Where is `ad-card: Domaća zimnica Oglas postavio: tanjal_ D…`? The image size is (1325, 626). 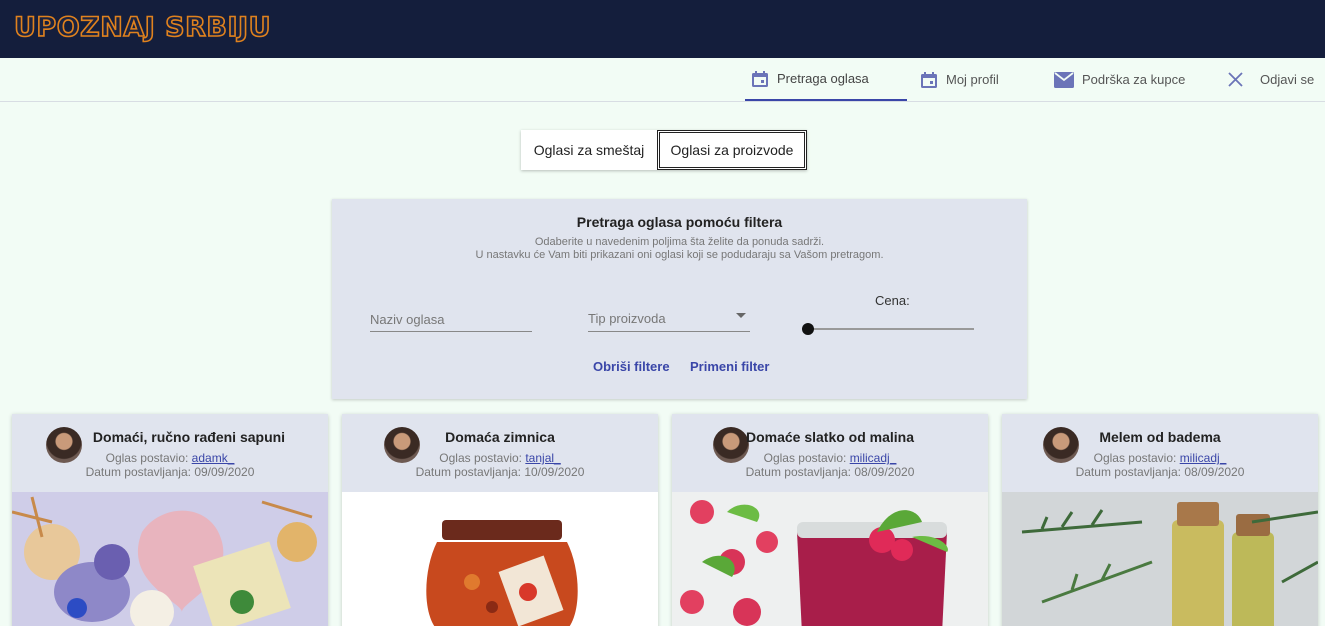 ad-card: Domaća zimnica Oglas postavio: tanjal_ D… is located at coordinates (500, 520).